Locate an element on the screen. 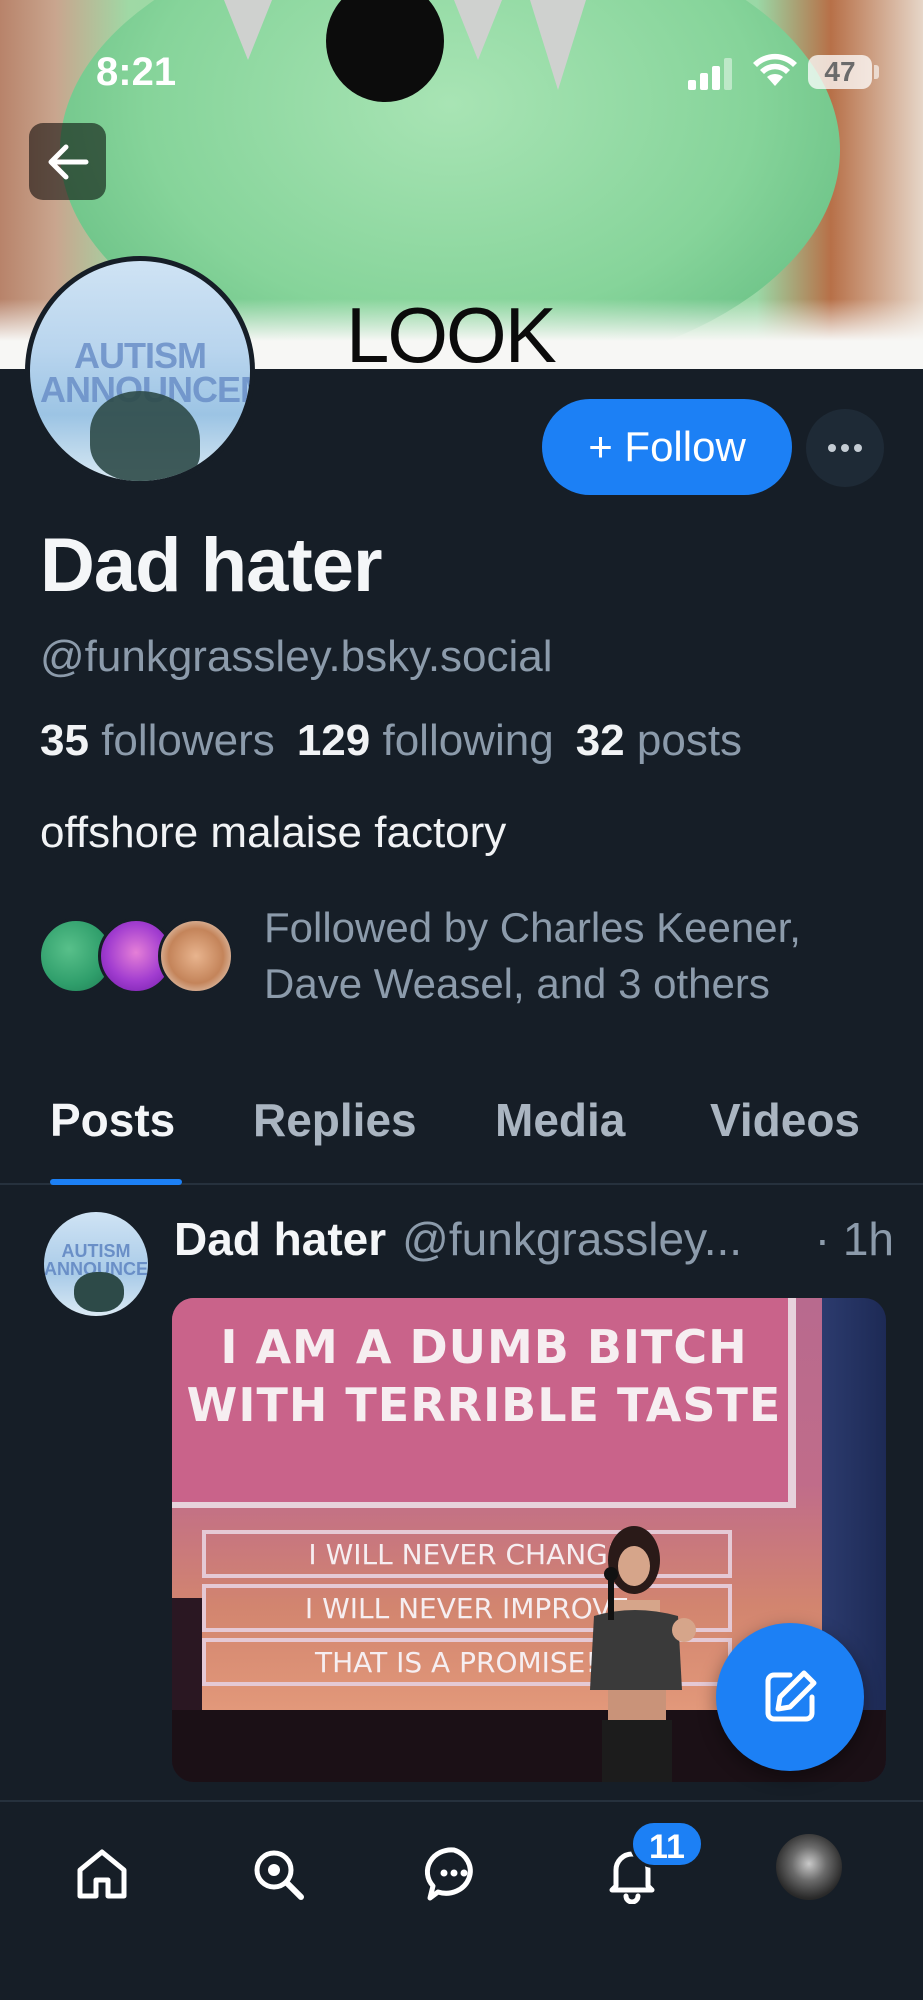  back-button is located at coordinates (67, 161).